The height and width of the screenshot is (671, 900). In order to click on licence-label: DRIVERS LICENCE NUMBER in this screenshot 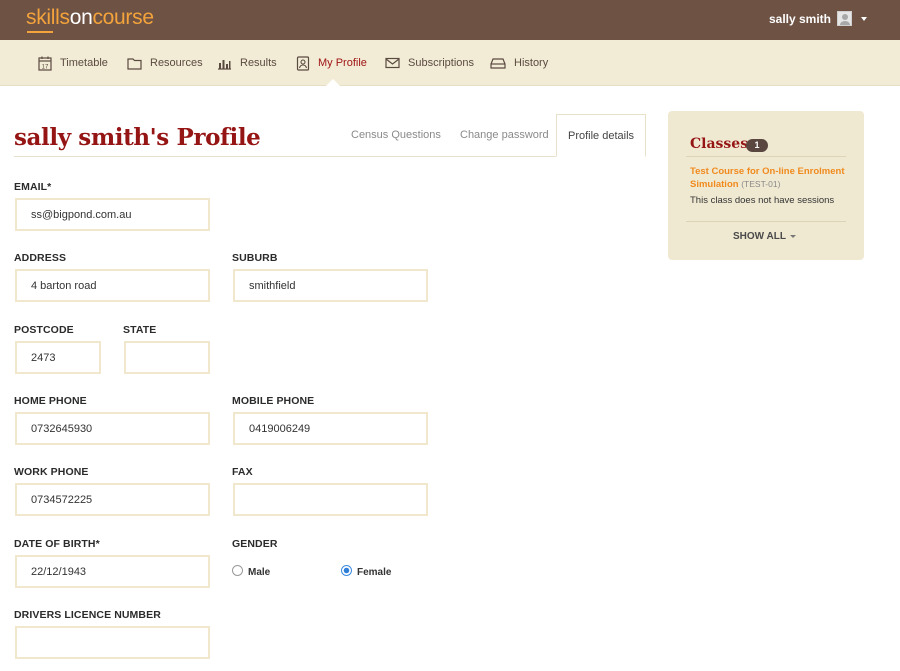, I will do `click(87, 615)`.